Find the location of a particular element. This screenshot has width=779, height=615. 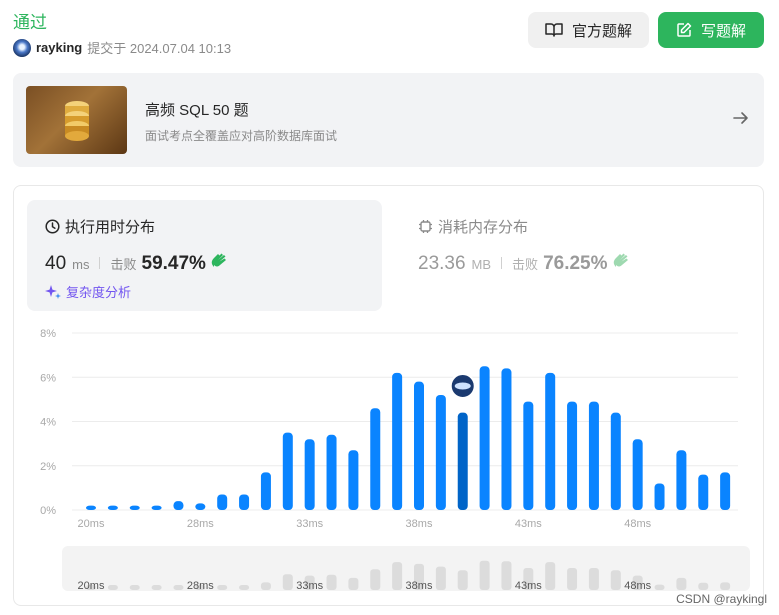

study-plan-banner: 高频 SQL 50 题 面试考点全覆盖应对高阶数据库面试 is located at coordinates (388, 120).